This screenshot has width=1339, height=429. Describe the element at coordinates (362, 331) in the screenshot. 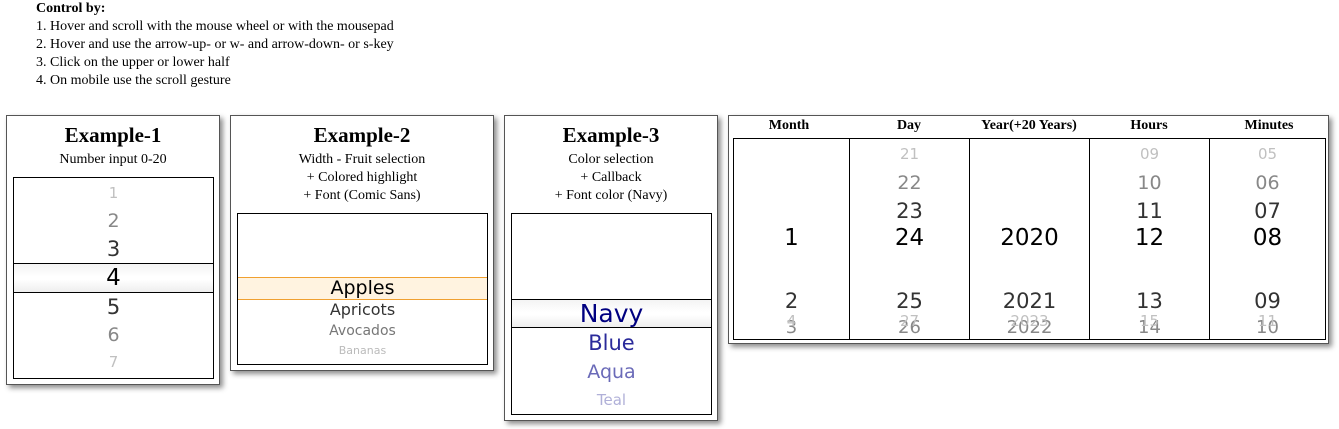

I see `wheel-item: Avocados` at that location.